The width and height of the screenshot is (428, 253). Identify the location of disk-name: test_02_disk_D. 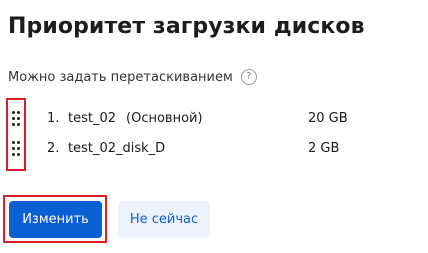
(116, 148).